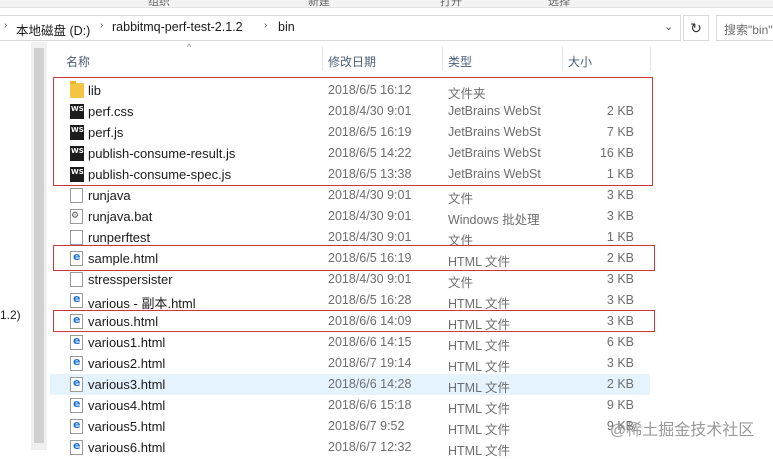 Image resolution: width=773 pixels, height=459 pixels. What do you see at coordinates (366, 426) in the screenshot?
I see `file-modified-date: 2018/6/7 9:52` at bounding box center [366, 426].